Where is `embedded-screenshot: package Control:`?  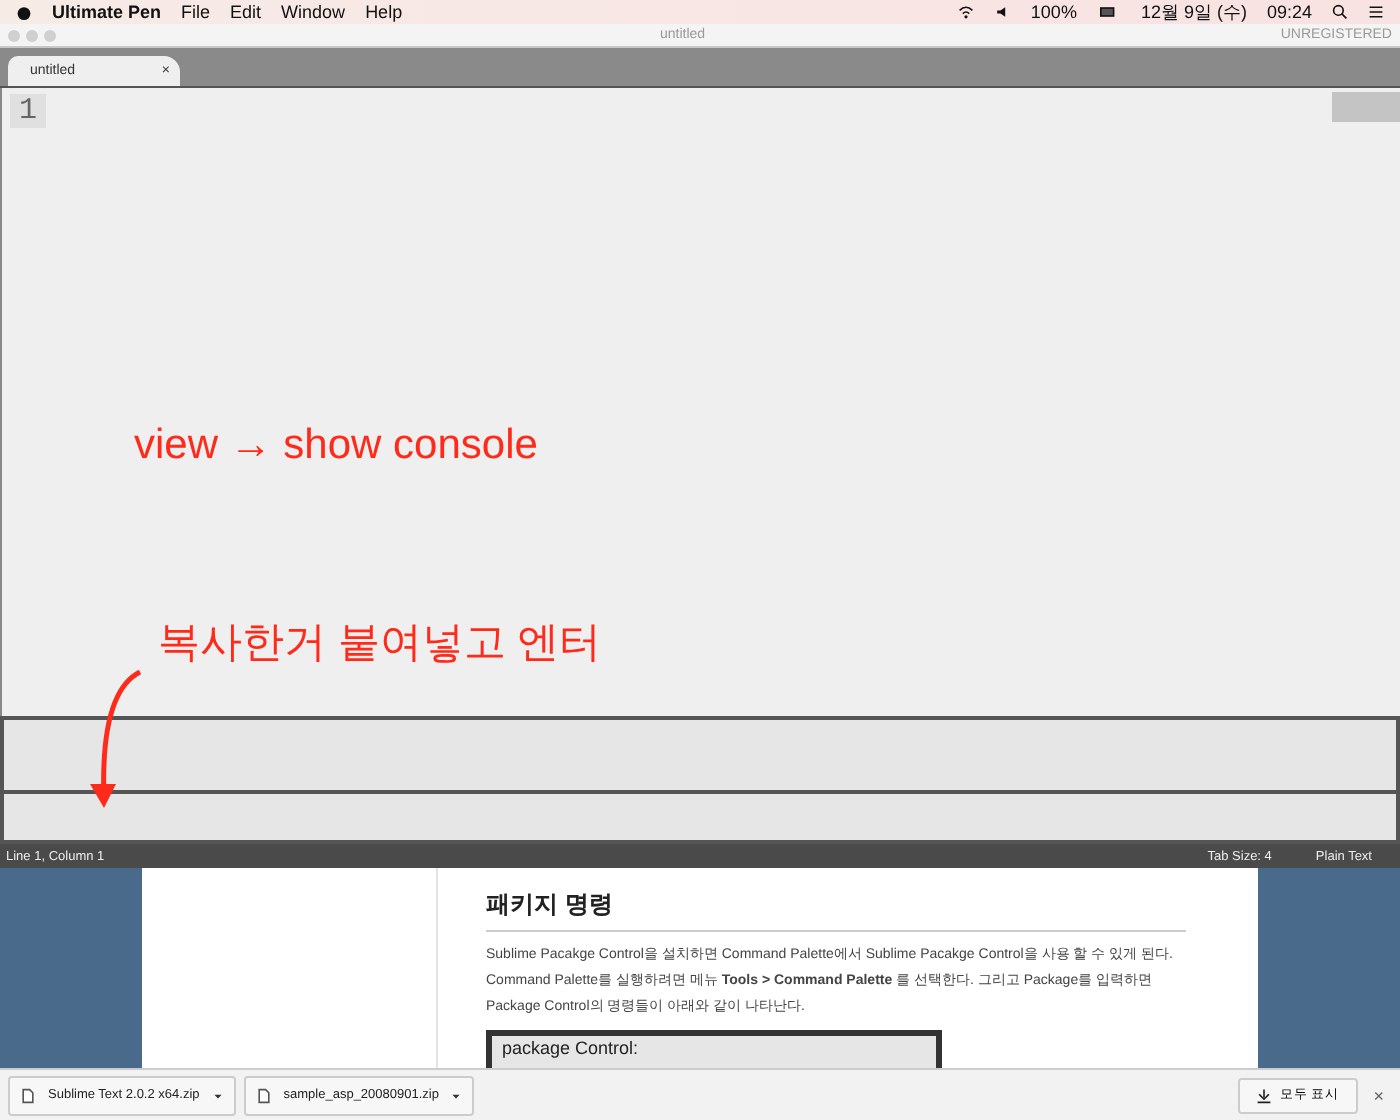 embedded-screenshot: package Control: is located at coordinates (714, 1049).